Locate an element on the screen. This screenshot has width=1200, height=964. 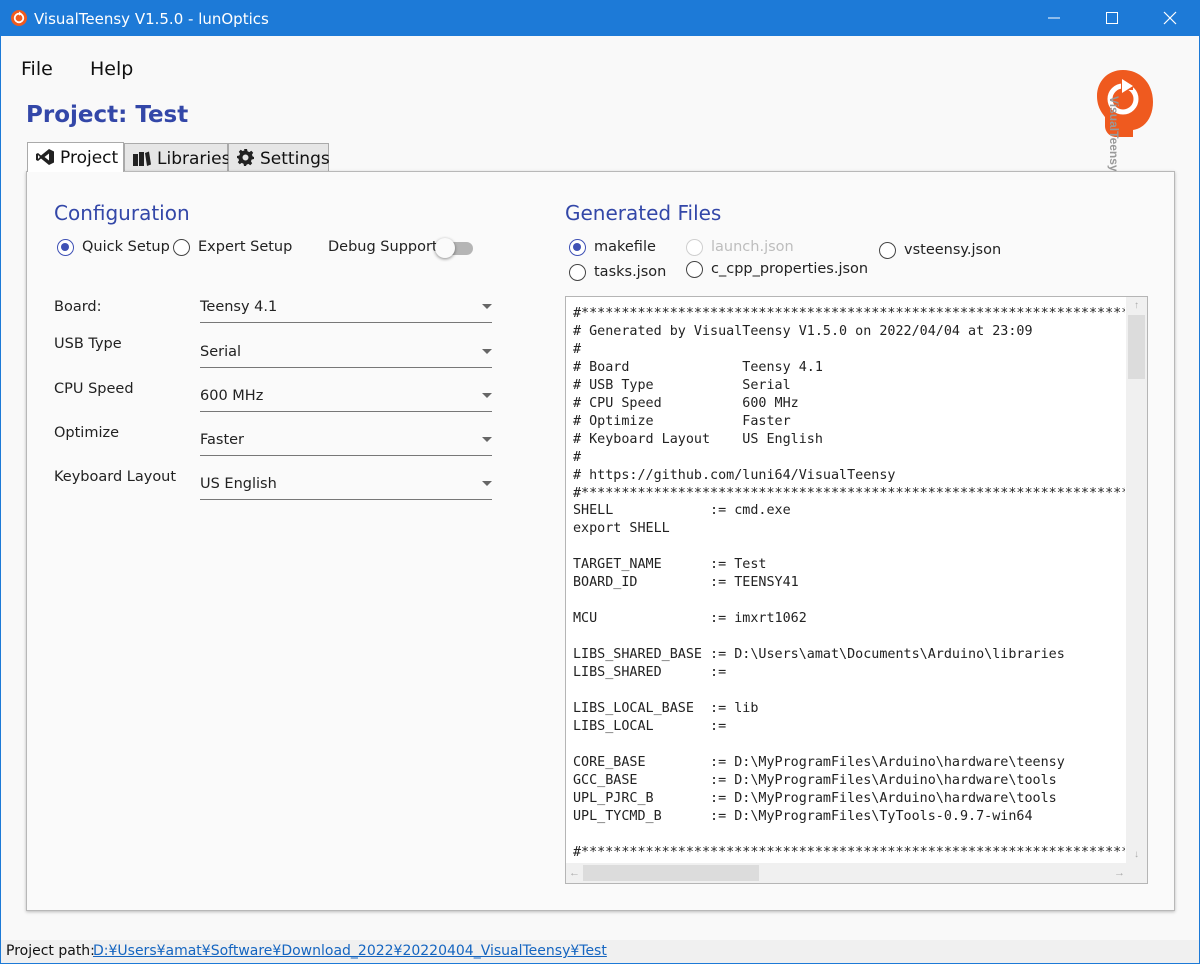
visualteensy-logo-icon is located at coordinates (1125, 103).